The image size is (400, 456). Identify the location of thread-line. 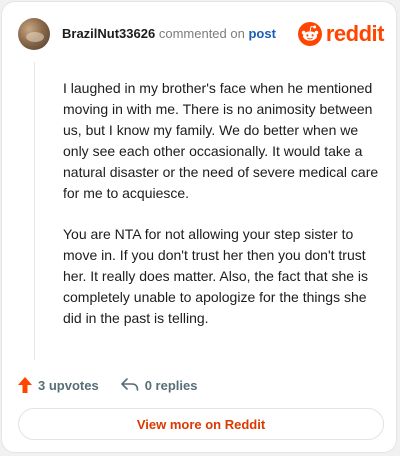
(34, 211).